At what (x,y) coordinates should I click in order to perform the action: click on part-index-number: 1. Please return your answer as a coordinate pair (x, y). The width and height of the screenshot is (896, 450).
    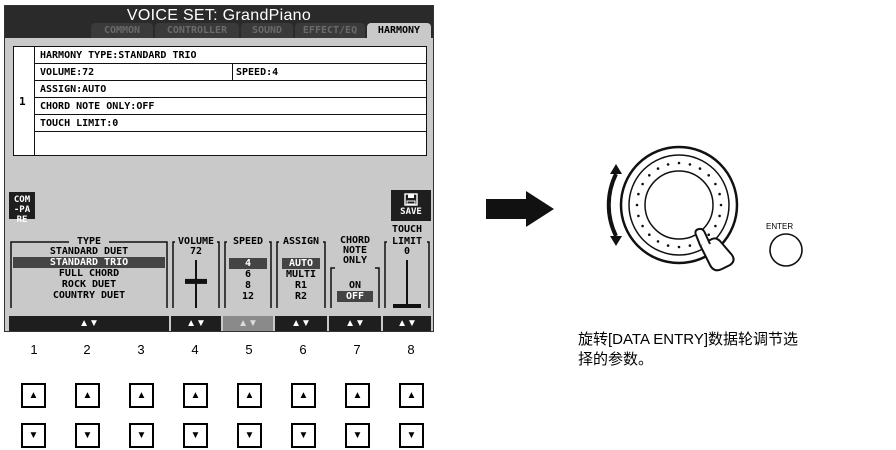
    Looking at the image, I should click on (22, 101).